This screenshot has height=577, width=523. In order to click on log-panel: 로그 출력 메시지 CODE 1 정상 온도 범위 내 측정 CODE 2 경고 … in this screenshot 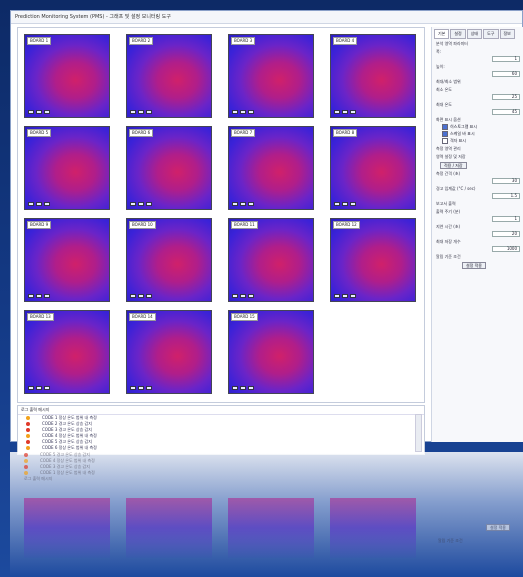, I will do `click(221, 430)`.